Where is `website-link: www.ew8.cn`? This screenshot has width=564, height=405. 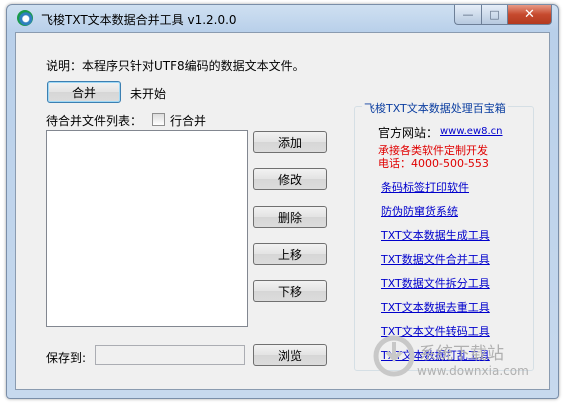 website-link: www.ew8.cn is located at coordinates (471, 131).